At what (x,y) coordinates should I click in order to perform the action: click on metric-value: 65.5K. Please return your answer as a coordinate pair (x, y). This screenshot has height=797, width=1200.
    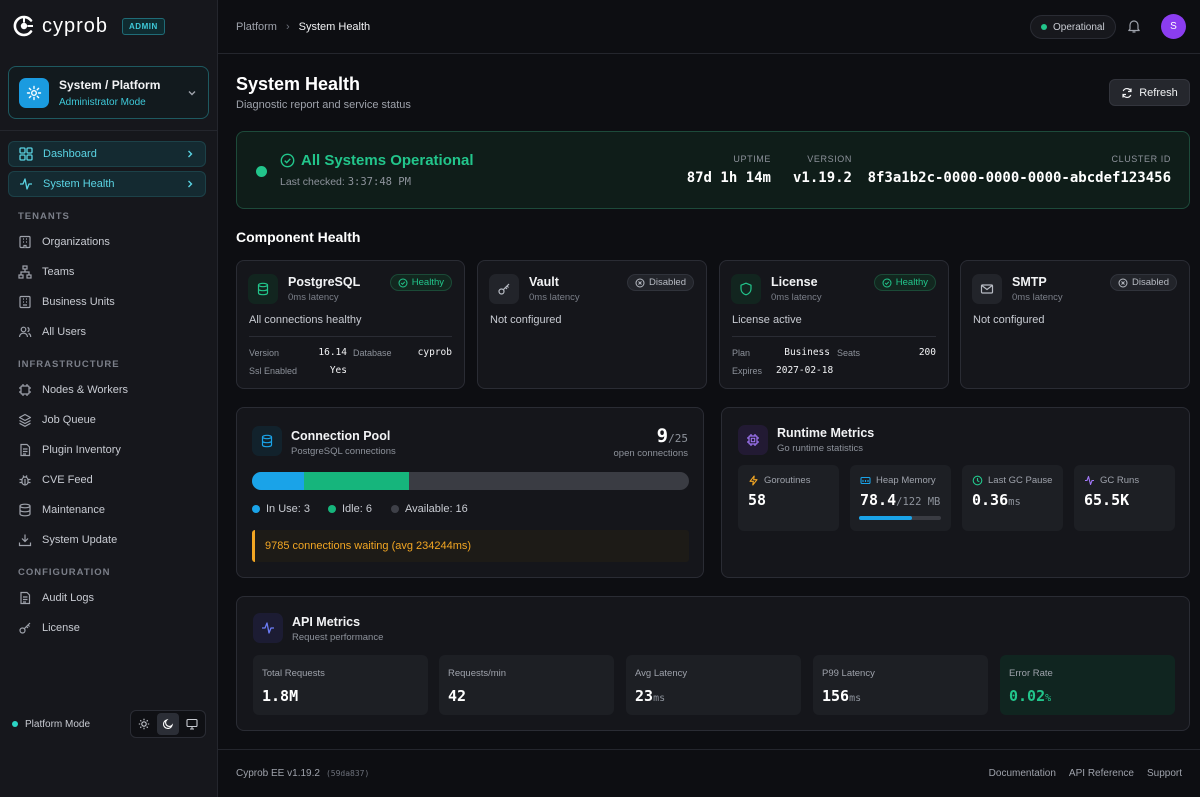
    Looking at the image, I should click on (1107, 500).